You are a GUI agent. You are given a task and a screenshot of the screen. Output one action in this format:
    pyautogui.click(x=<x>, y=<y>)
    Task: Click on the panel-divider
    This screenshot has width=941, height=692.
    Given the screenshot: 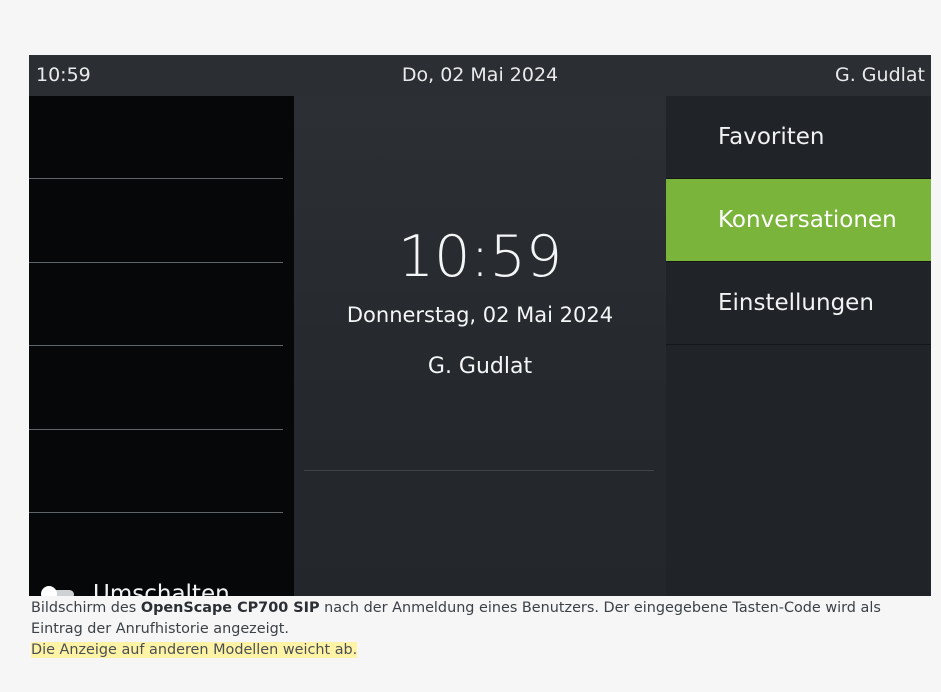 What is the action you would take?
    pyautogui.click(x=479, y=470)
    